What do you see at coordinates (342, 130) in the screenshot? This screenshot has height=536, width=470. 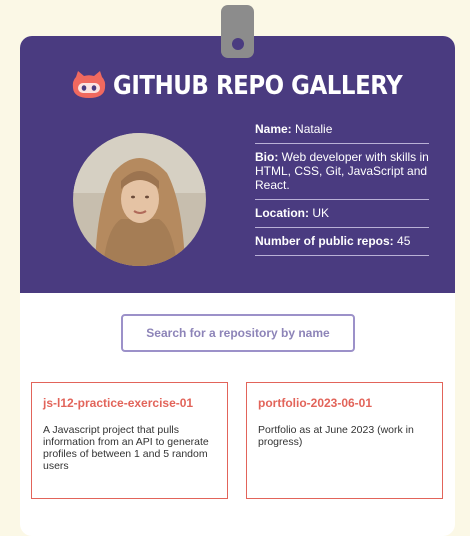 I see `profile-name-row: Name: Natalie` at bounding box center [342, 130].